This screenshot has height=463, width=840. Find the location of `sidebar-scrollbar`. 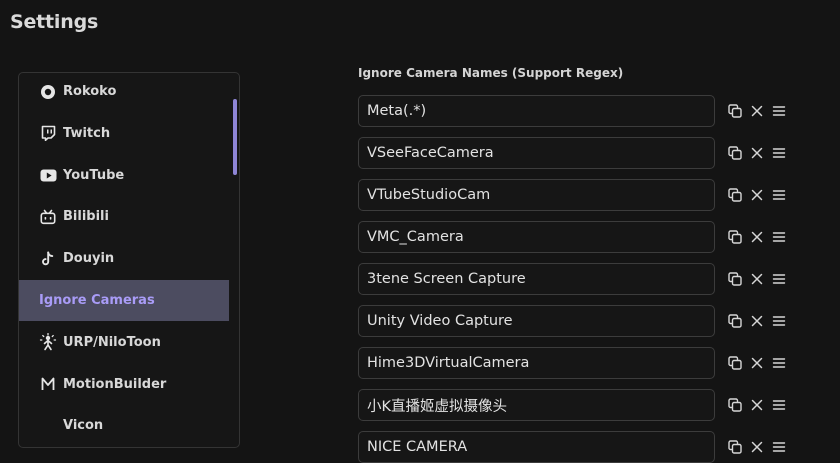

sidebar-scrollbar is located at coordinates (235, 137).